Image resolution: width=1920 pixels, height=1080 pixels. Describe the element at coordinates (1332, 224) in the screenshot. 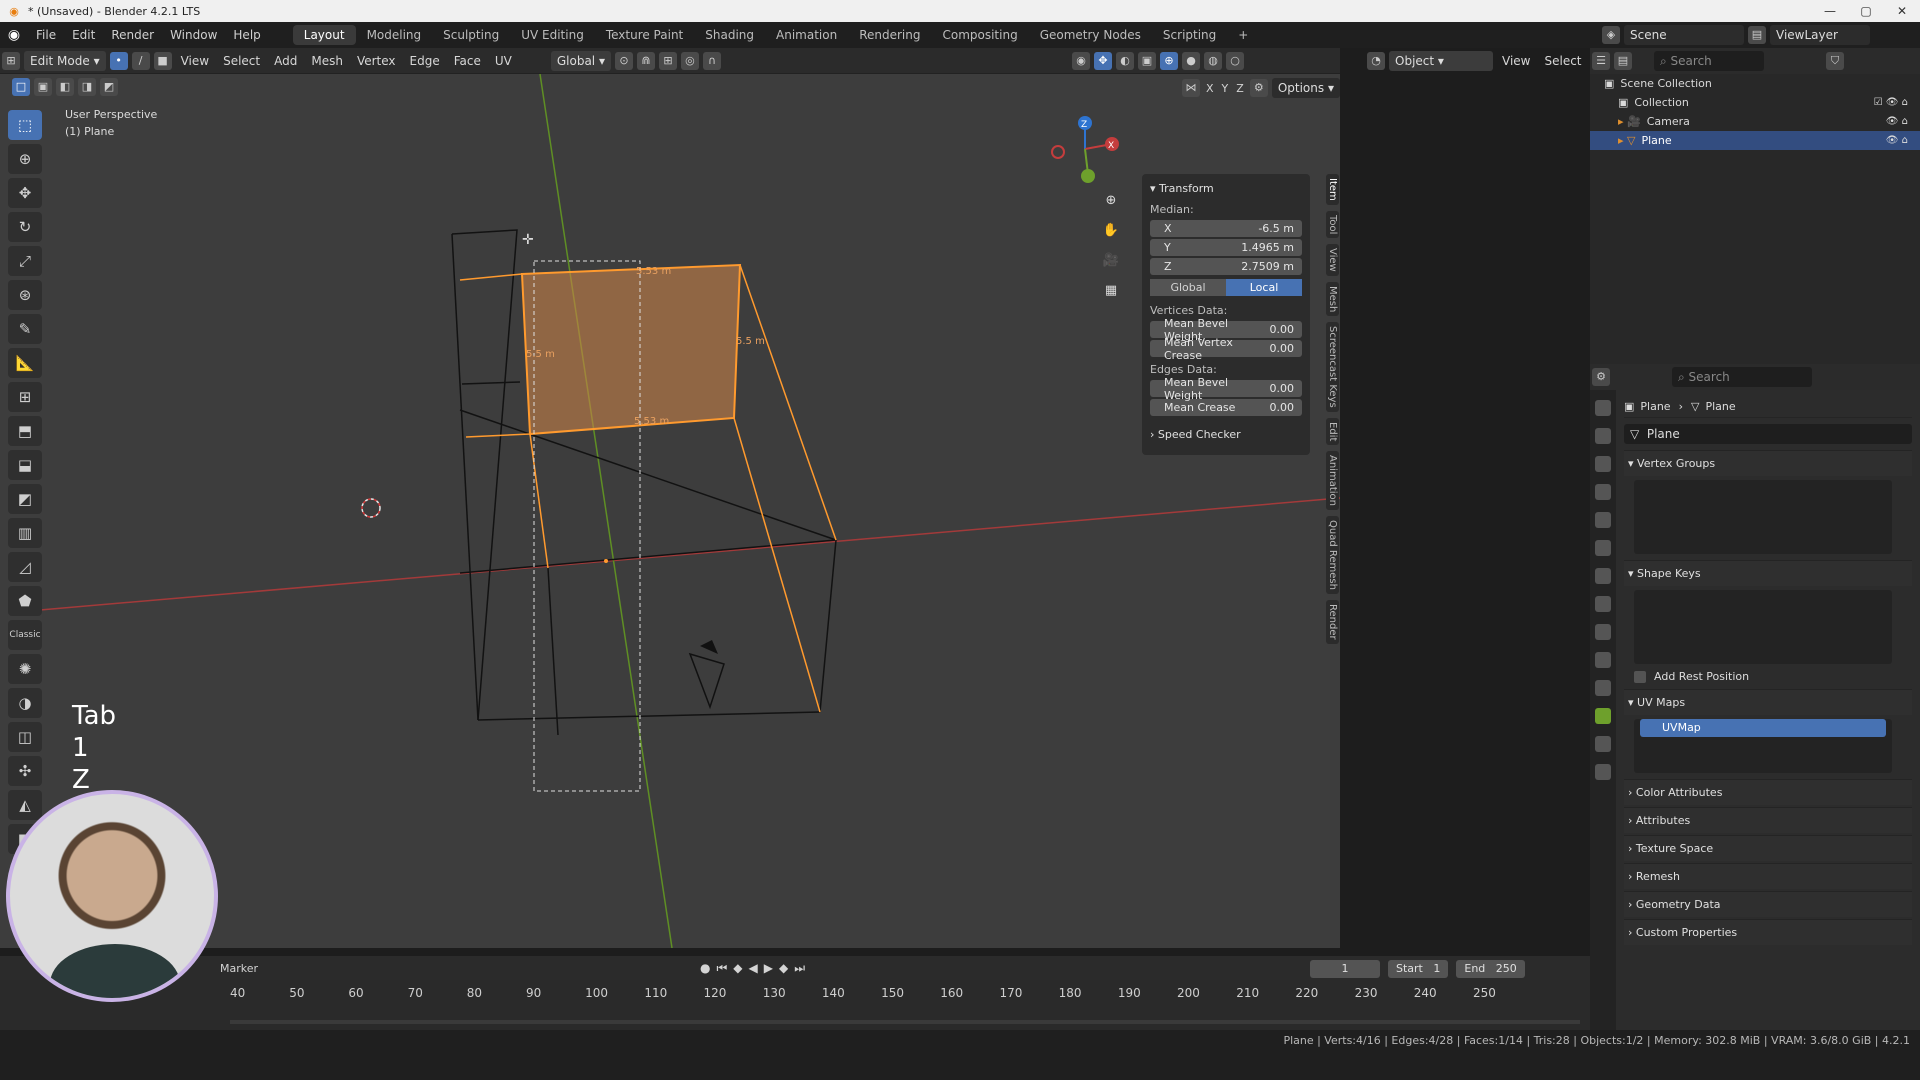

I see `tab-tool: Tool` at that location.